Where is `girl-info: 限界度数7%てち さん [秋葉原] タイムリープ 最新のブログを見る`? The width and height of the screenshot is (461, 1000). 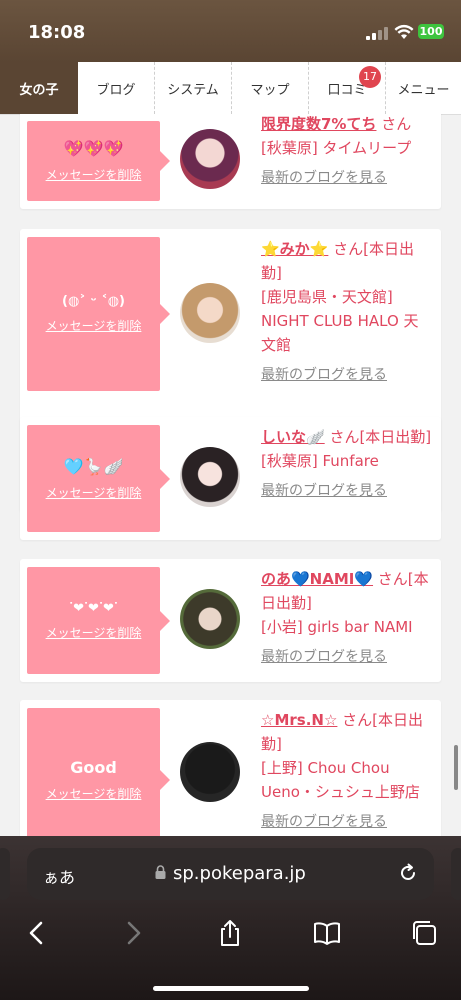 girl-info: 限界度数7%てち さん [秋葉原] タイムリープ 最新のブログを見る is located at coordinates (347, 152).